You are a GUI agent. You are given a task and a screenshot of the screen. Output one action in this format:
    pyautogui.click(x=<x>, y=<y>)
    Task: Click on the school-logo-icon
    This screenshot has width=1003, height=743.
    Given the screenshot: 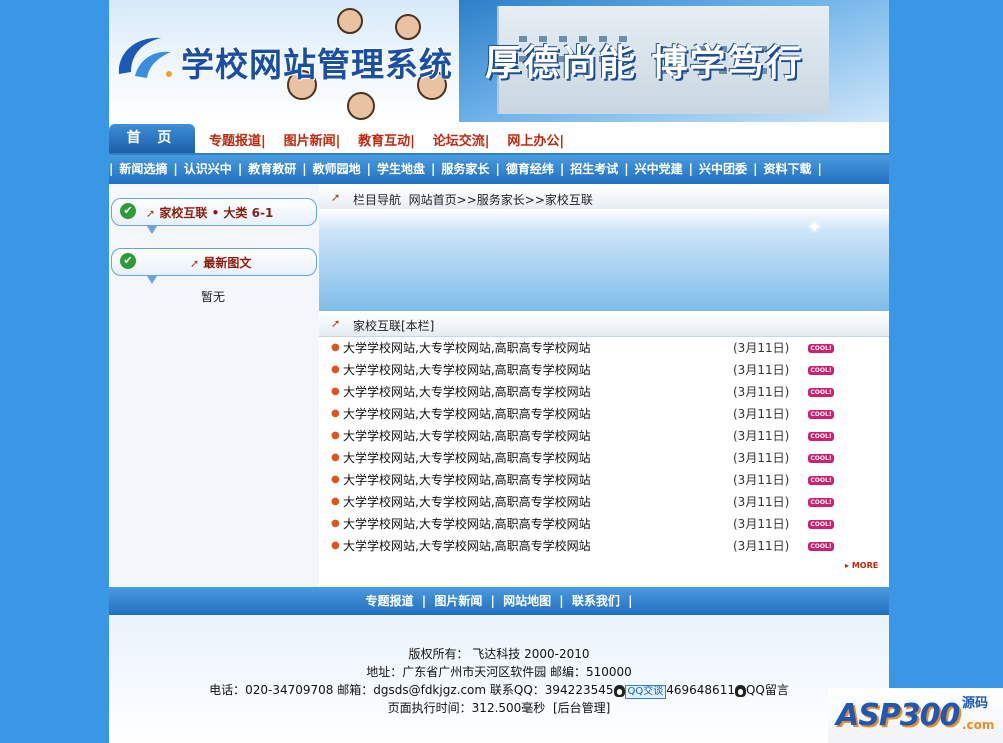 What is the action you would take?
    pyautogui.click(x=145, y=57)
    